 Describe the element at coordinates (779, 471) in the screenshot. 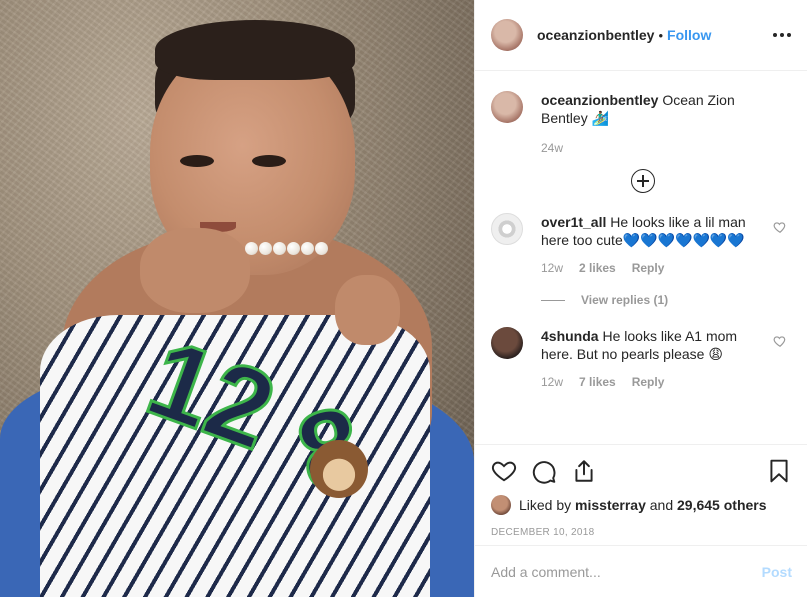

I see `bookmark-icon` at that location.